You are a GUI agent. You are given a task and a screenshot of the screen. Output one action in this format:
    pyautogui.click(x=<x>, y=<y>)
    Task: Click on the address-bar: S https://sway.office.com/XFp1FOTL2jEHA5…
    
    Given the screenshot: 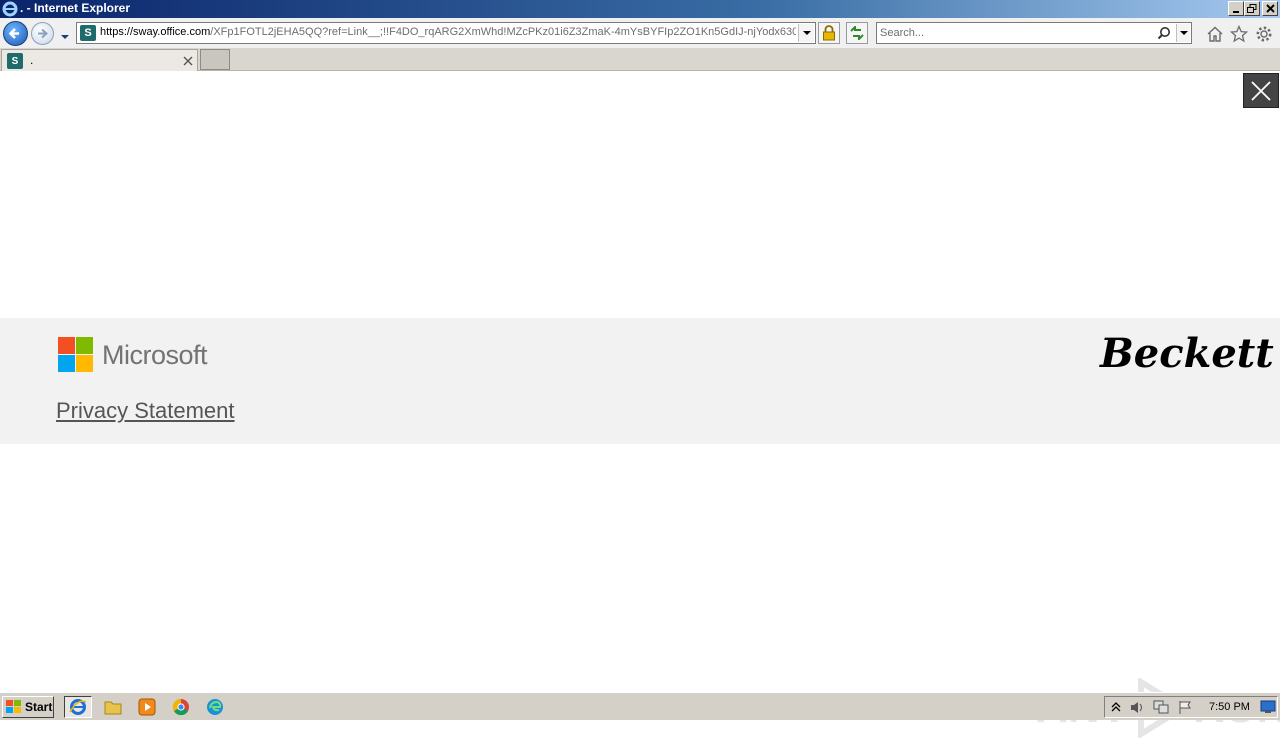 What is the action you would take?
    pyautogui.click(x=446, y=33)
    